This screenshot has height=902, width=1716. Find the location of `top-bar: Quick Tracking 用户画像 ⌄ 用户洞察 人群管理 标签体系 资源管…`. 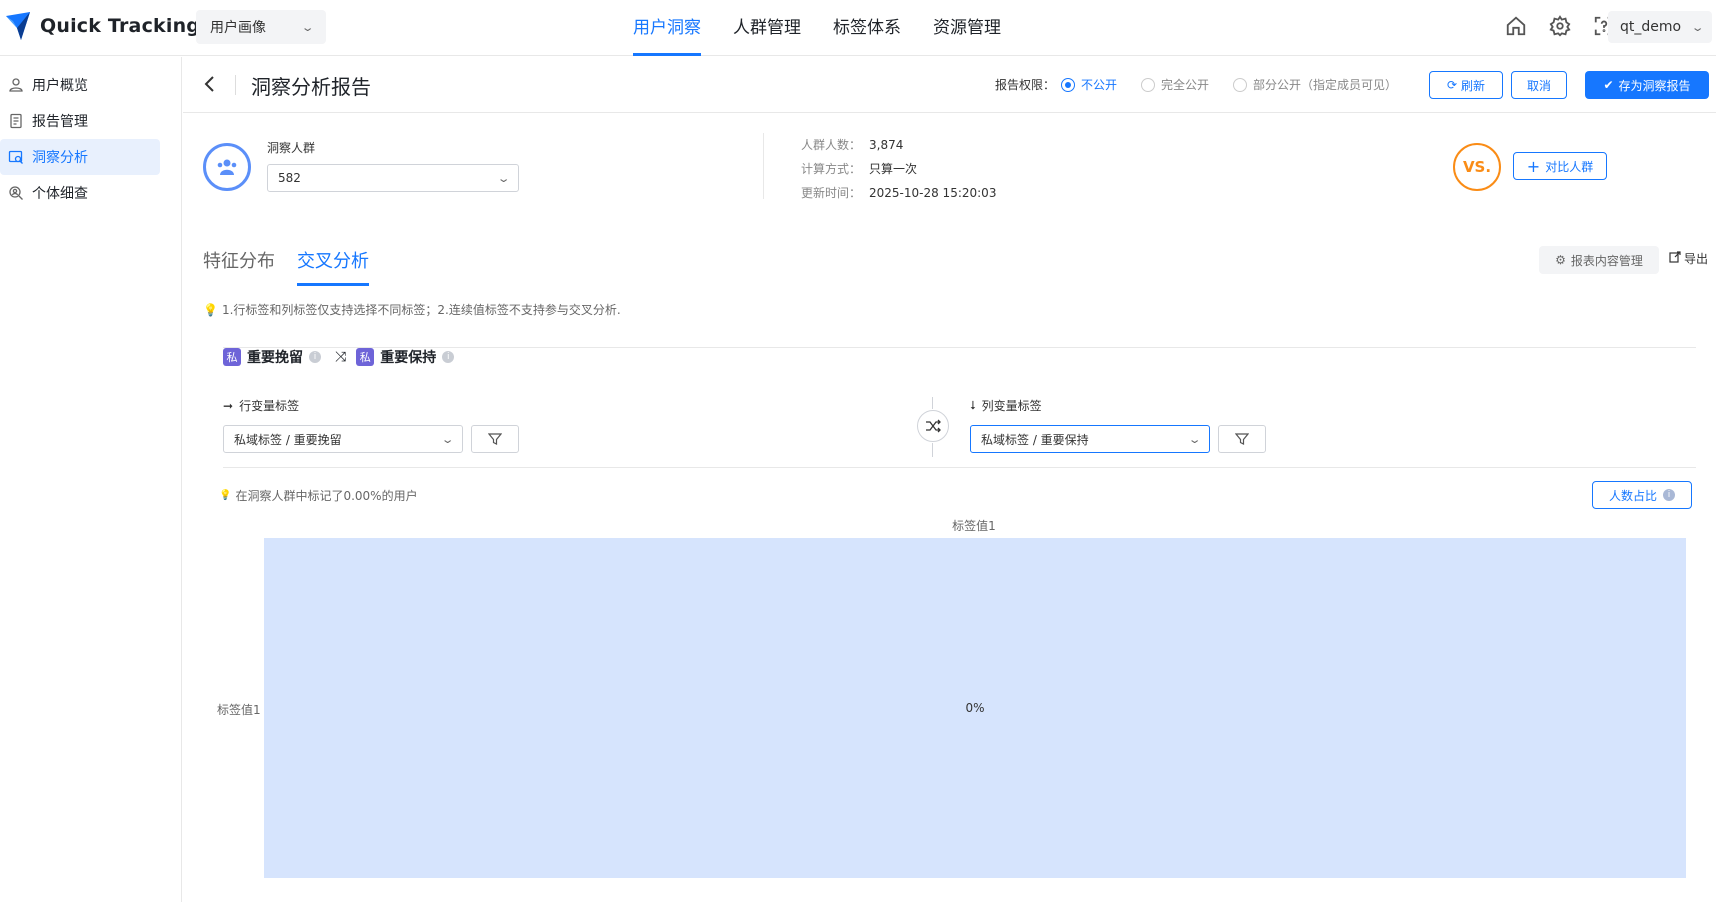

top-bar: Quick Tracking 用户画像 ⌄ 用户洞察 人群管理 标签体系 资源管… is located at coordinates (858, 28).